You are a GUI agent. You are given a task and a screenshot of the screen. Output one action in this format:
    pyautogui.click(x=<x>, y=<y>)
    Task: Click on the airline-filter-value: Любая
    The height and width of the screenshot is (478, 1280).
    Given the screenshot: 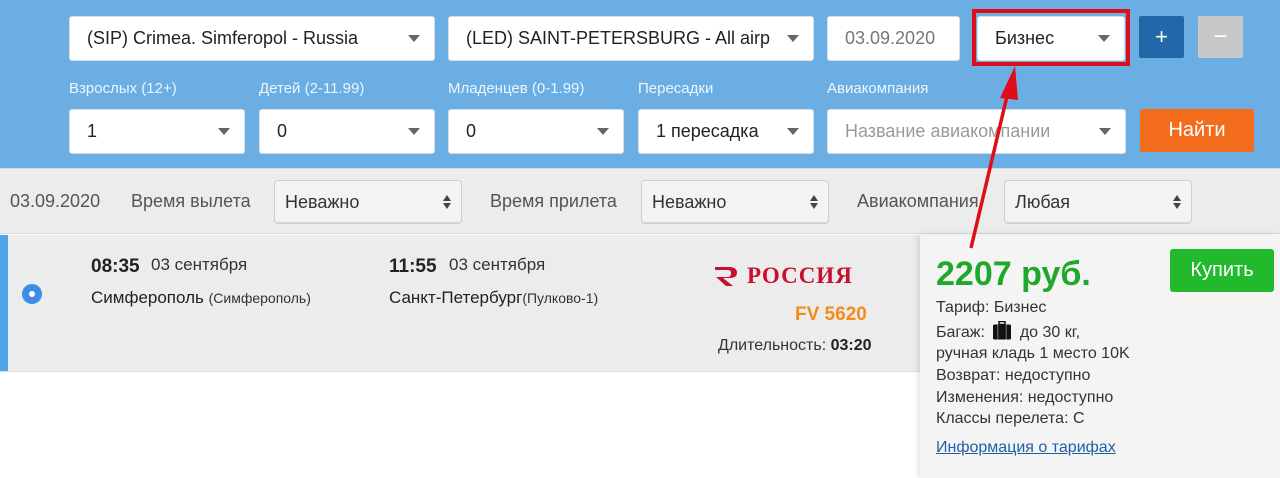 What is the action you would take?
    pyautogui.click(x=1042, y=201)
    